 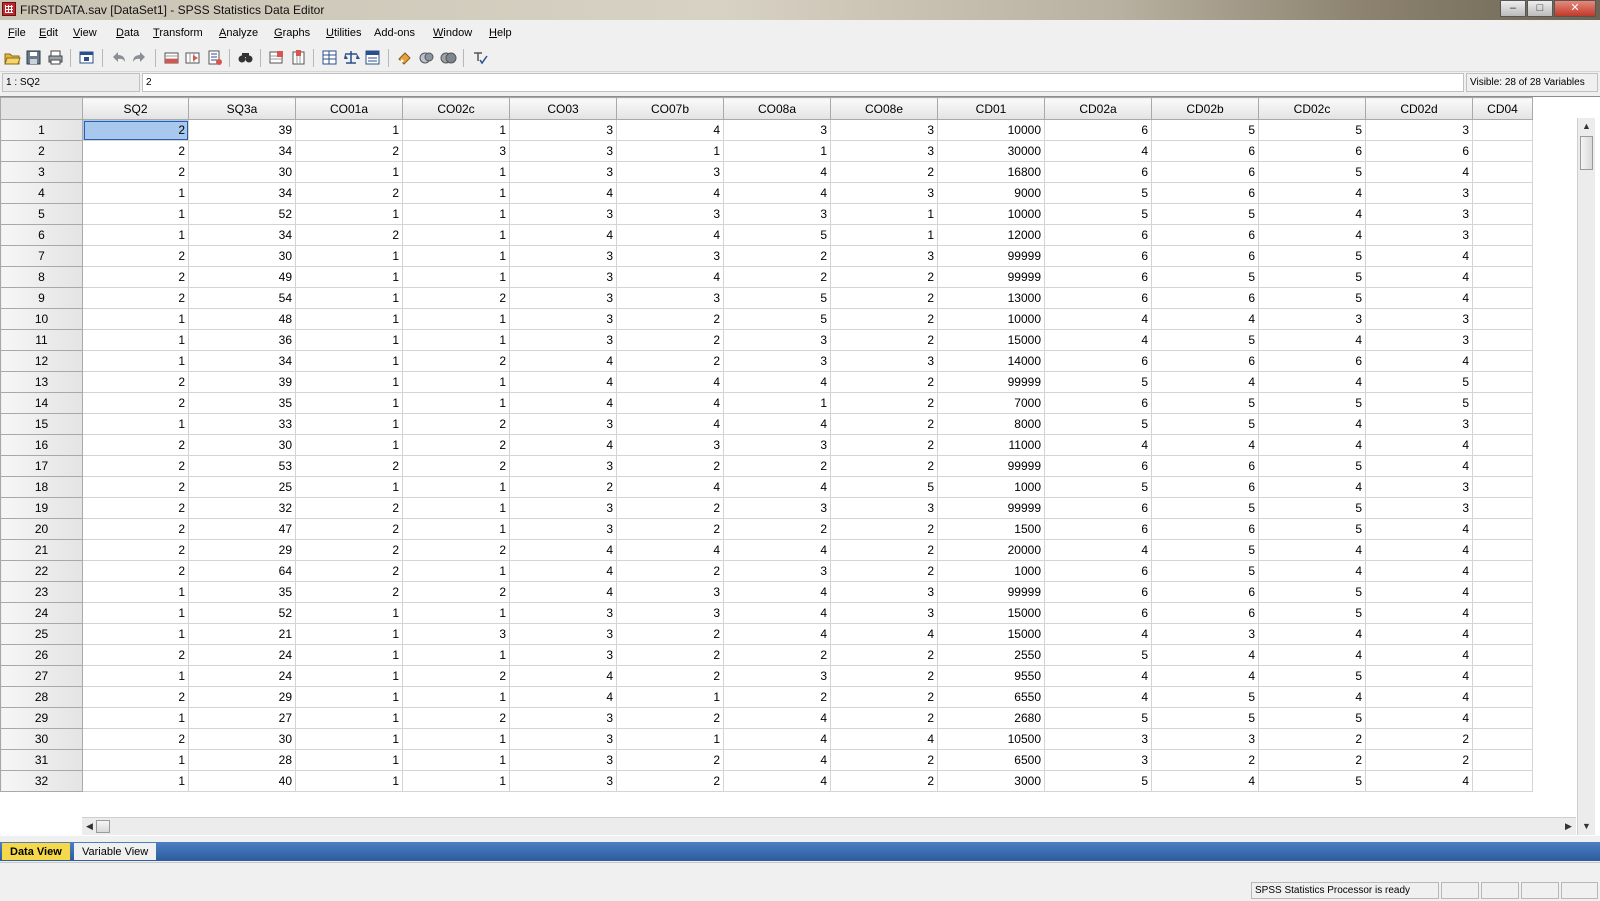 What do you see at coordinates (41, 529) in the screenshot?
I see `row-number: 20` at bounding box center [41, 529].